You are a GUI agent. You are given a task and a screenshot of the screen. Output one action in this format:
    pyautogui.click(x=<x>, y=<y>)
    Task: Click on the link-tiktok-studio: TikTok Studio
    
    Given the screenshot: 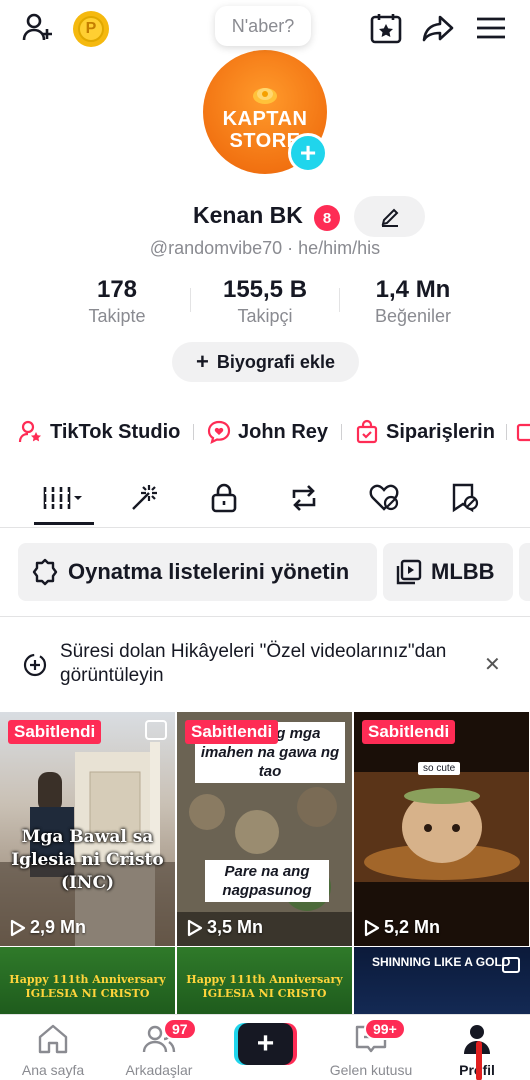 What is the action you would take?
    pyautogui.click(x=99, y=432)
    